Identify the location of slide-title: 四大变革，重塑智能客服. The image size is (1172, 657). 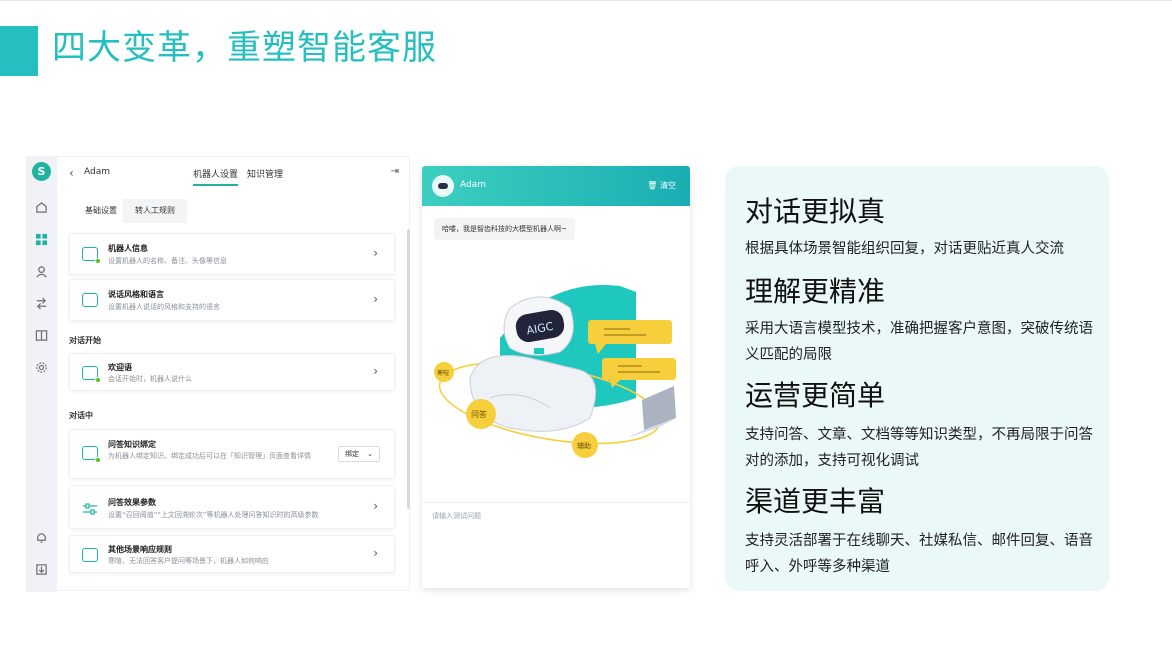
(244, 48).